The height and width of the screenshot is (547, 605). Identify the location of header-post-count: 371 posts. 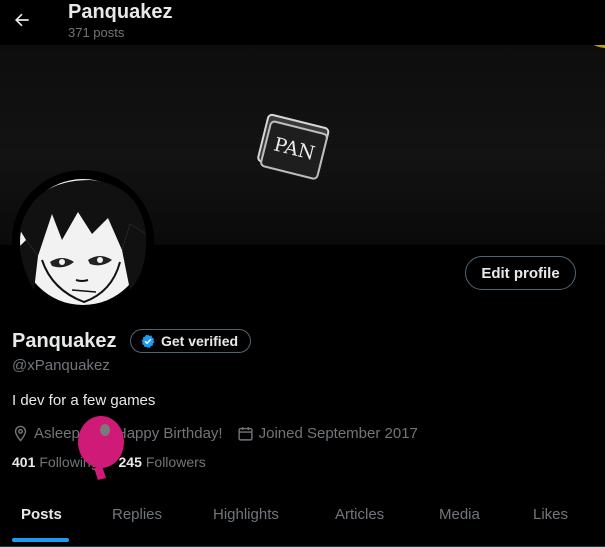
(96, 32).